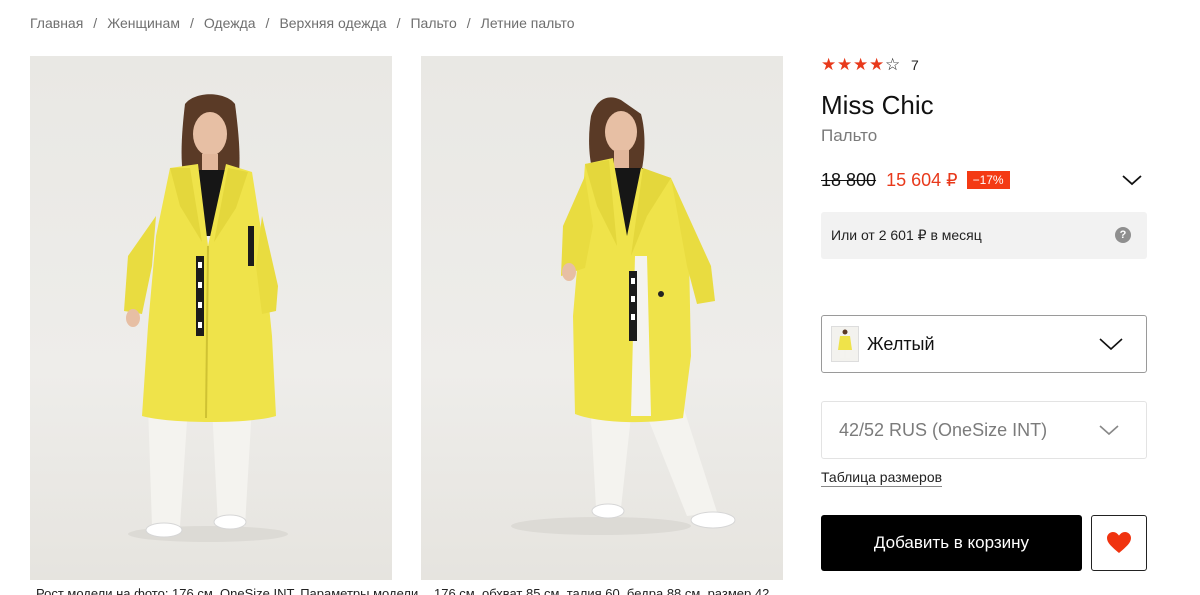 The height and width of the screenshot is (595, 1200). I want to click on installment-text: Или от 2 601 ₽ в месяц, so click(906, 235).